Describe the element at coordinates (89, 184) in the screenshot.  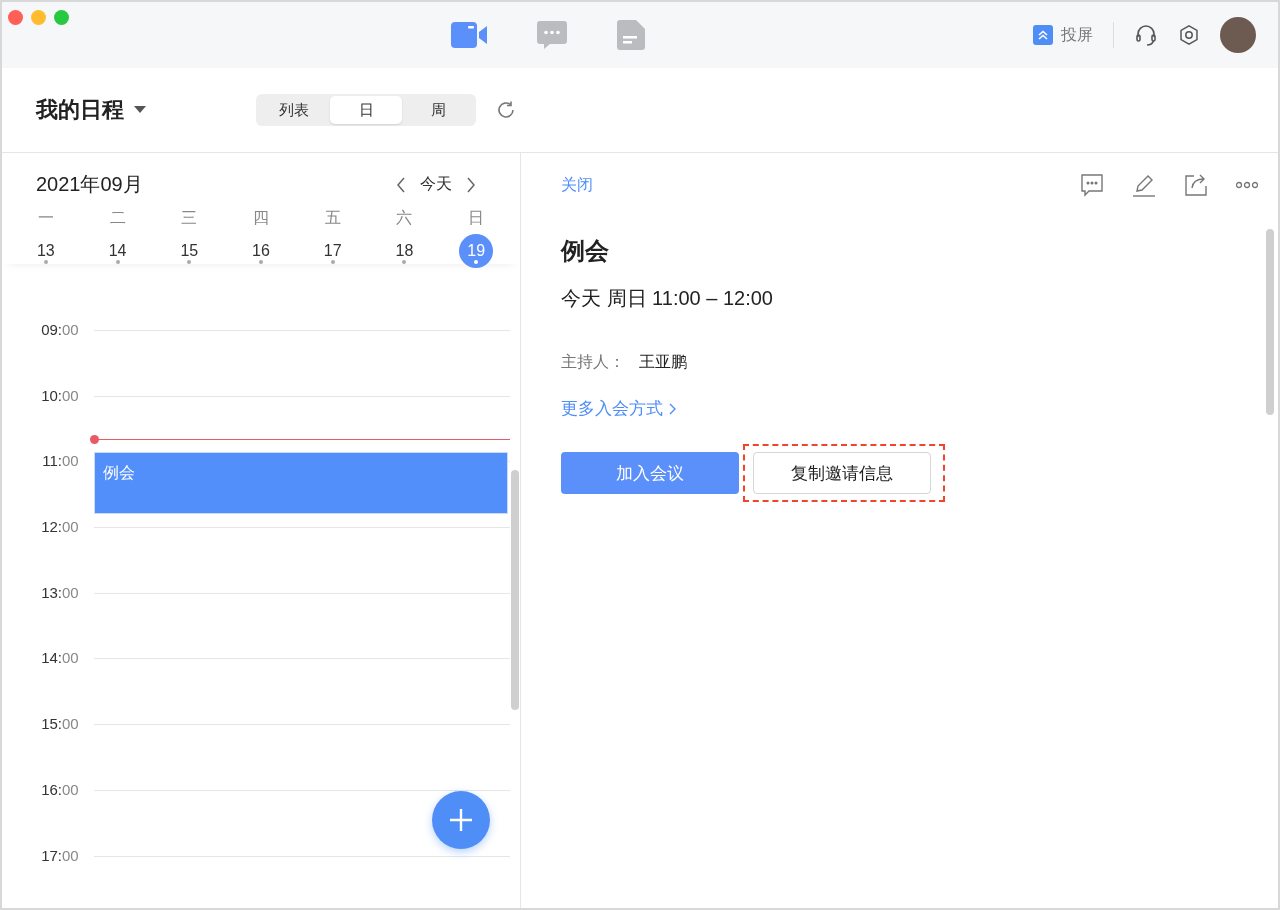
I see `month-label: 2021年09月` at that location.